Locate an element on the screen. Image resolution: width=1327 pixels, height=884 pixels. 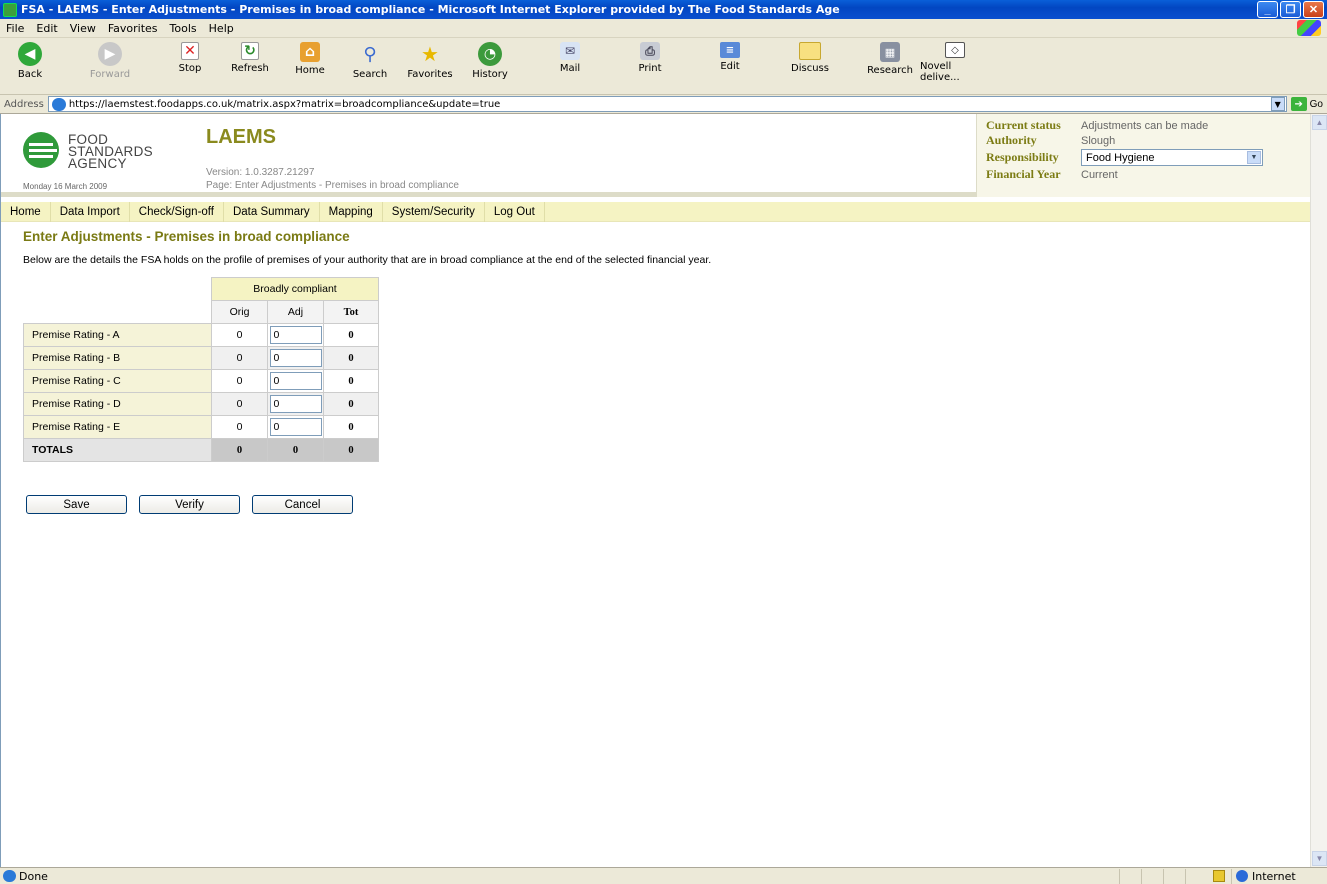
mail-icon: ✉ is located at coordinates (570, 51).